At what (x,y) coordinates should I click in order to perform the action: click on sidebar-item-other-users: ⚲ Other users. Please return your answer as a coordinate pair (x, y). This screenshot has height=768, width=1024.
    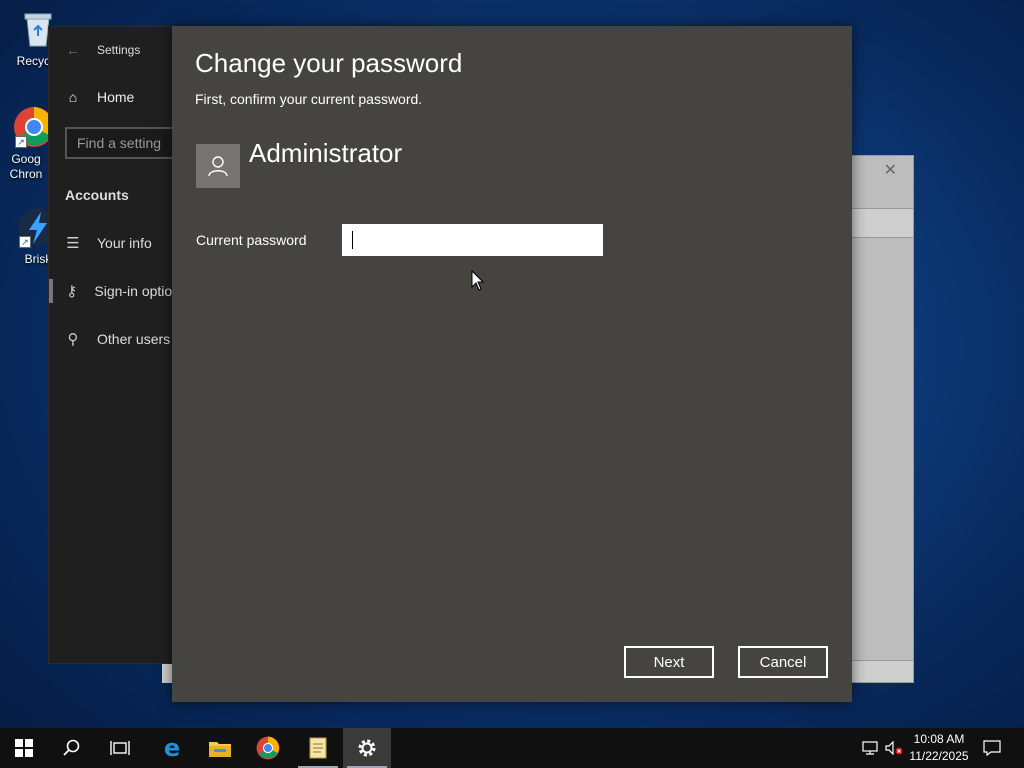
    Looking at the image, I should click on (118, 339).